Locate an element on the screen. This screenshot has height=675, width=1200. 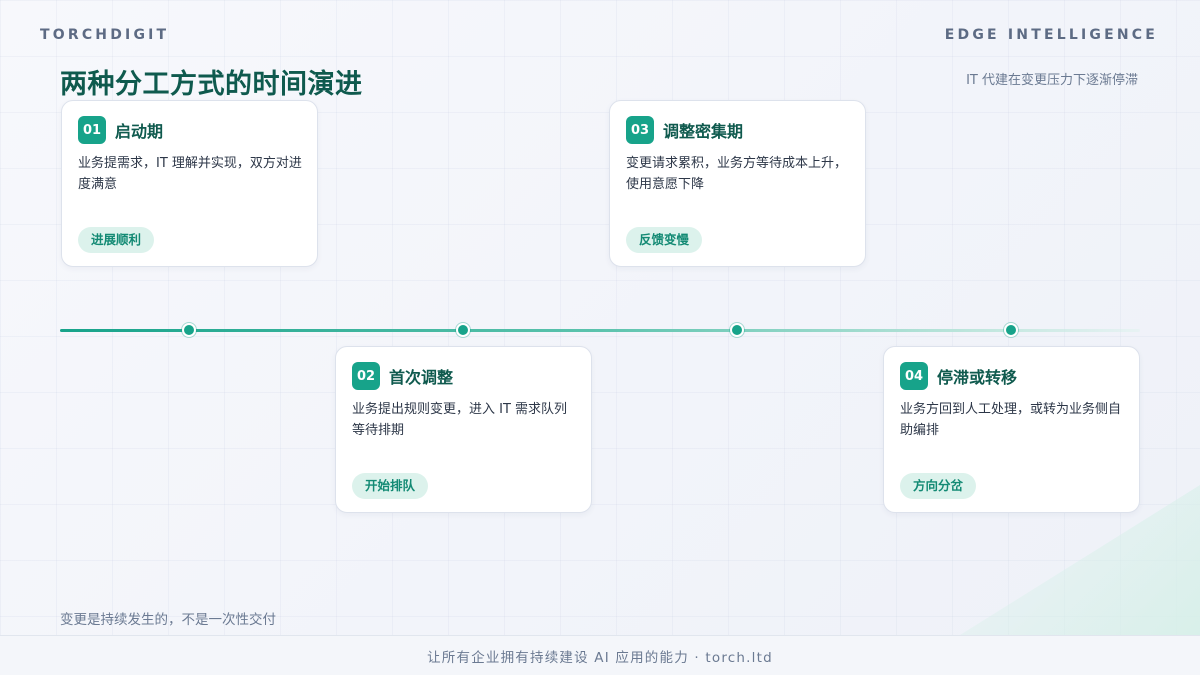
footer-text: 让所有企业拥有持续建设 AI 应用的能力 · torch.ltd is located at coordinates (600, 657).